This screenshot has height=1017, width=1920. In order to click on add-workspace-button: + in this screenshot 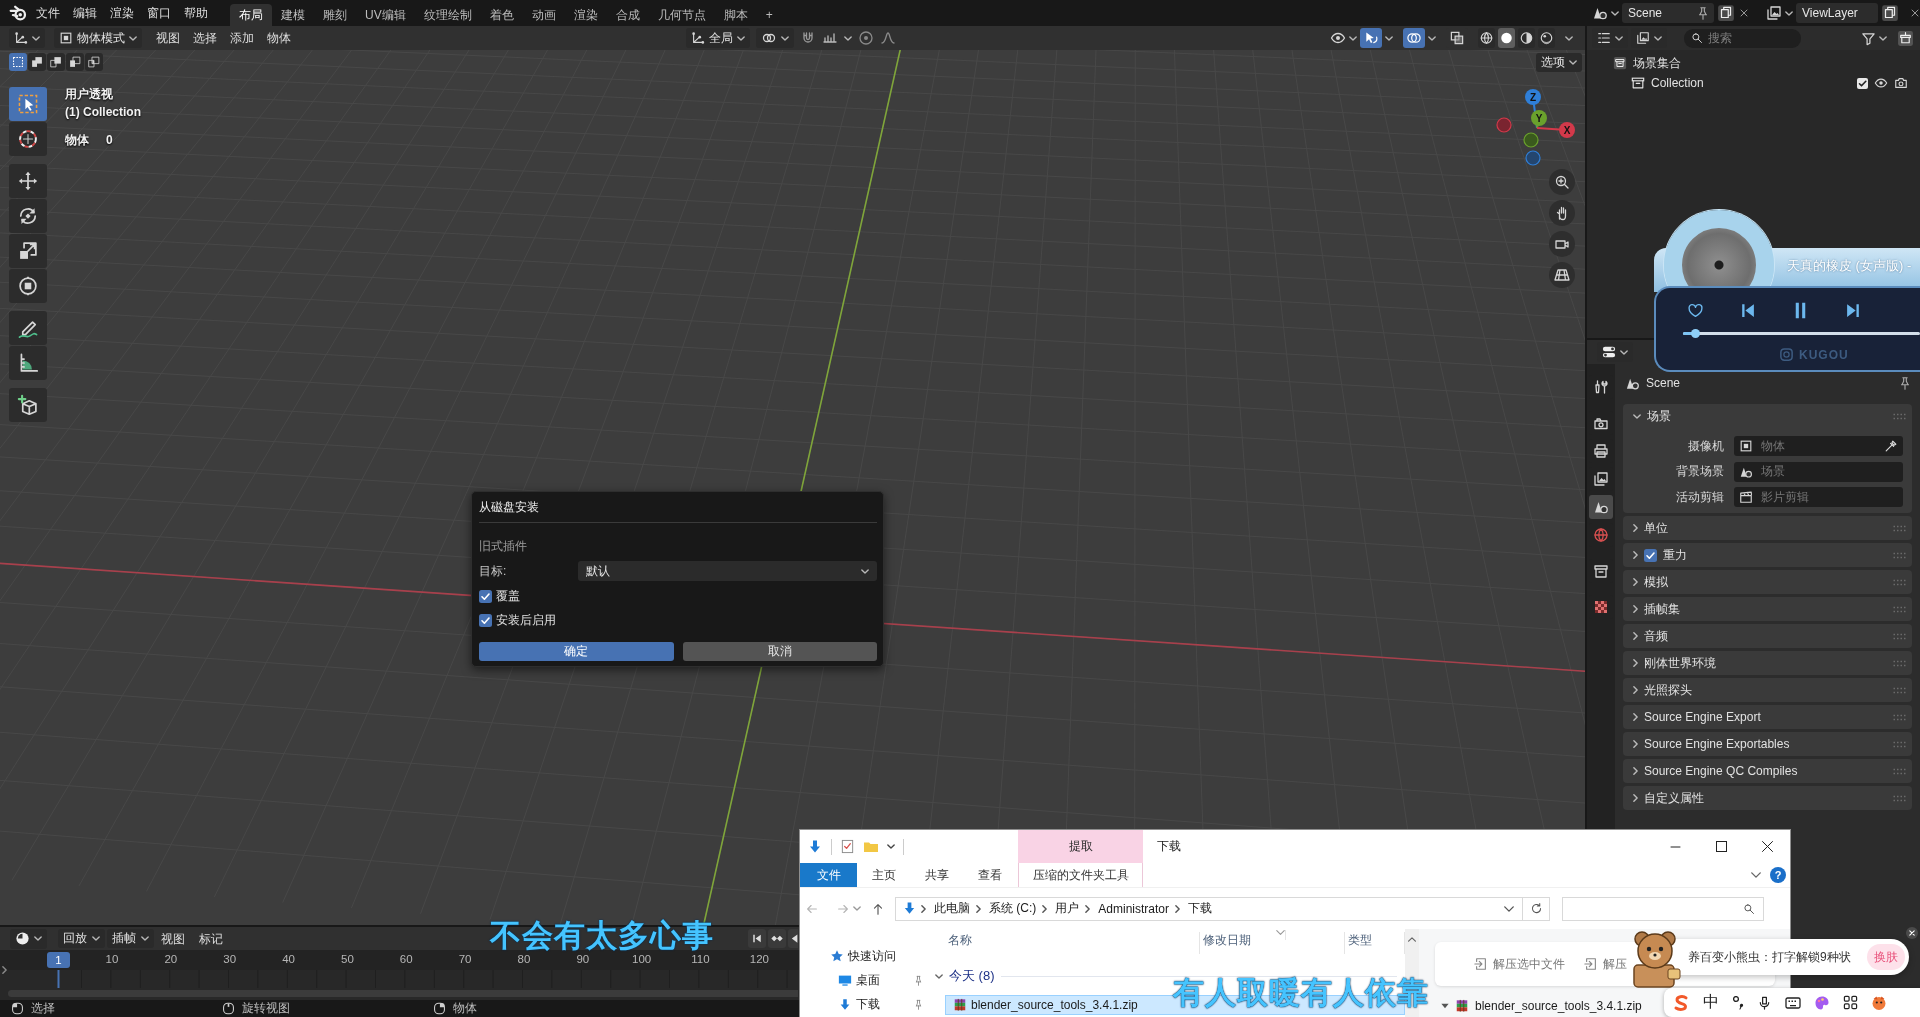, I will do `click(769, 15)`.